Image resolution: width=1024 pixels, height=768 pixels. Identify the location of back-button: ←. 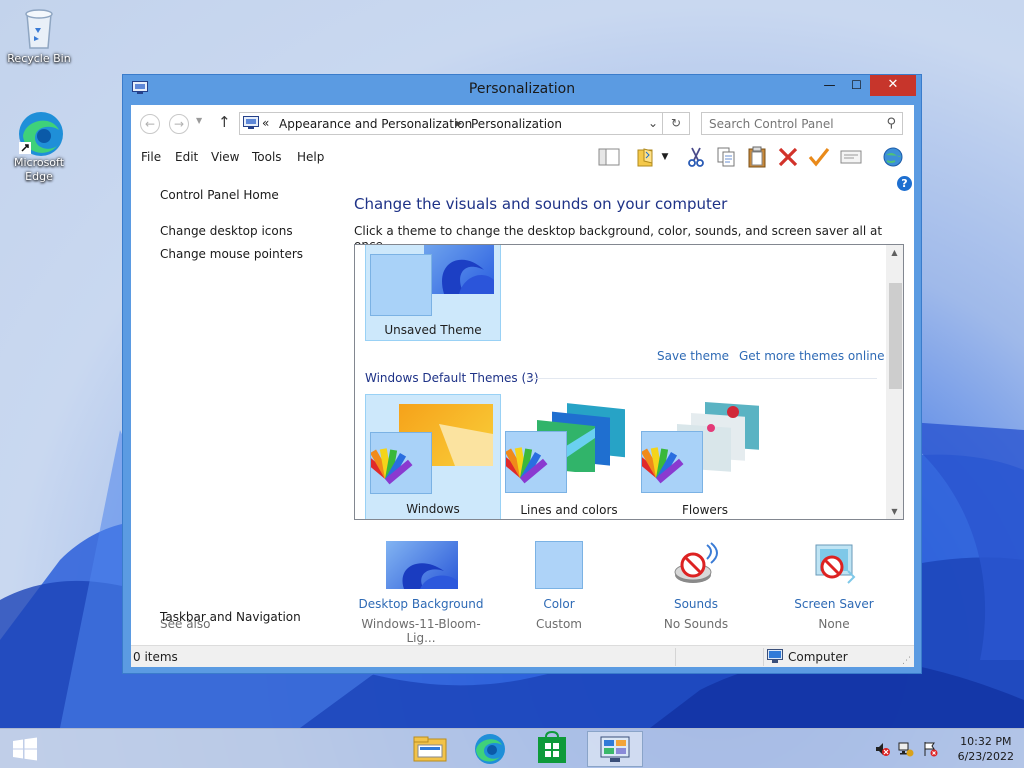
(150, 124).